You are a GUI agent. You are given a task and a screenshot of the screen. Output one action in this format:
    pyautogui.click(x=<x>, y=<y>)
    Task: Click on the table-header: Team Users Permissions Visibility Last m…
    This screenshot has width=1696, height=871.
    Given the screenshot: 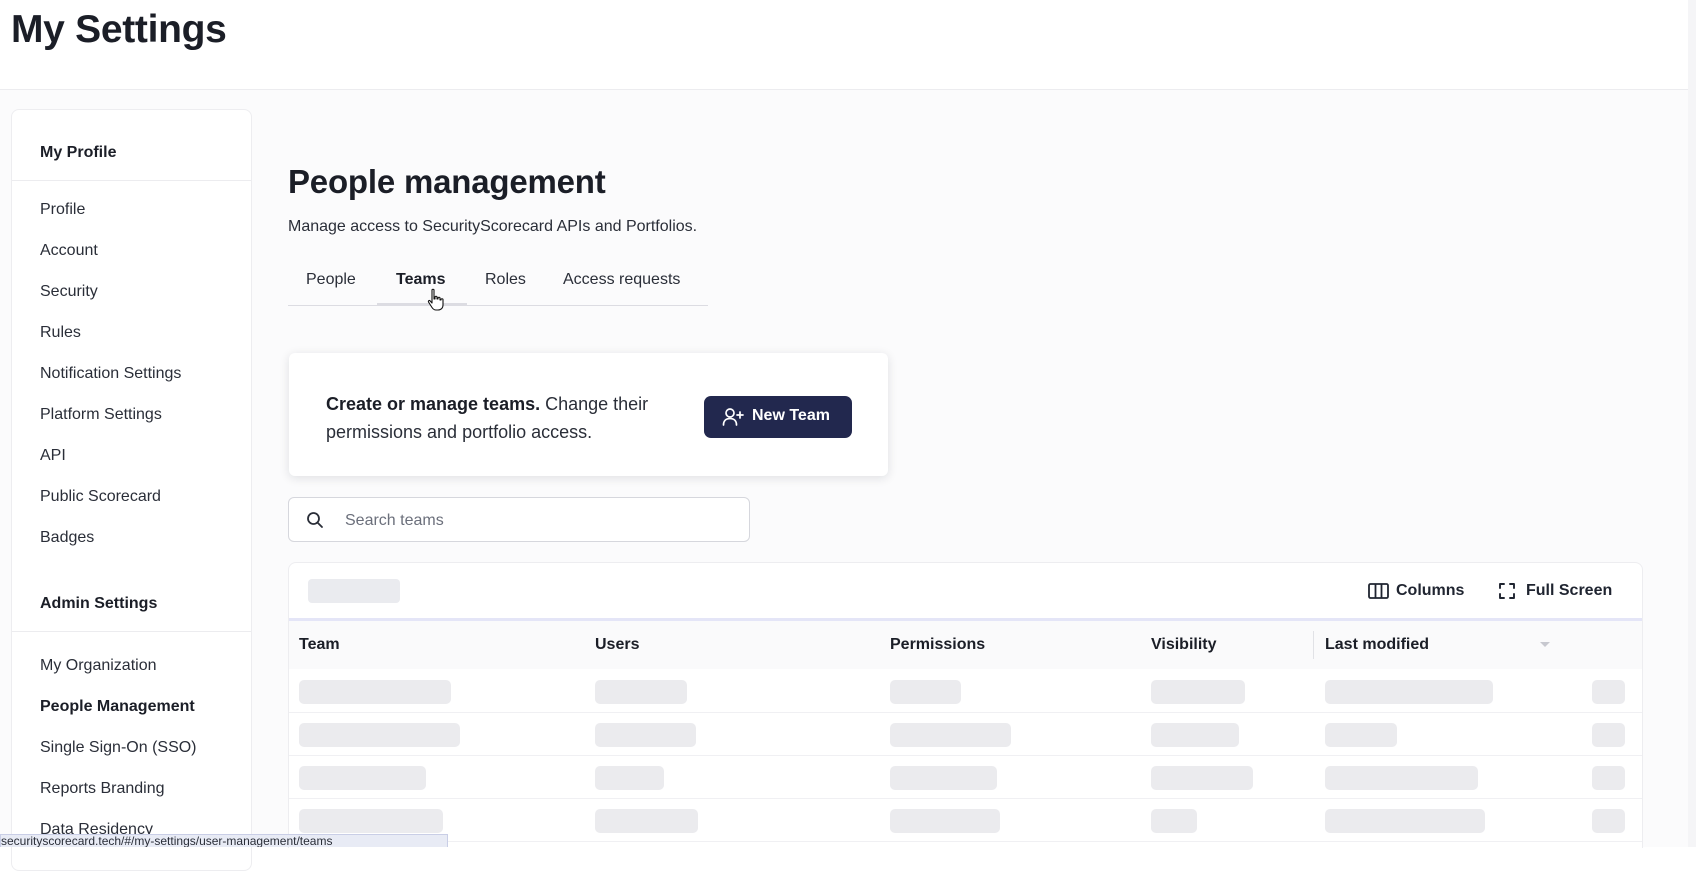 What is the action you would take?
    pyautogui.click(x=965, y=645)
    